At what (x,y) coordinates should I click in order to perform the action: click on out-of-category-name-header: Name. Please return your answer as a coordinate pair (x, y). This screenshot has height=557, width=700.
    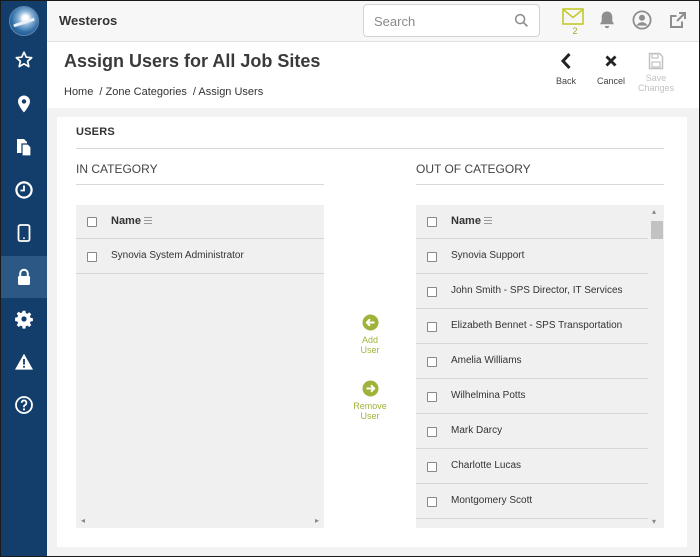
    Looking at the image, I should click on (466, 221).